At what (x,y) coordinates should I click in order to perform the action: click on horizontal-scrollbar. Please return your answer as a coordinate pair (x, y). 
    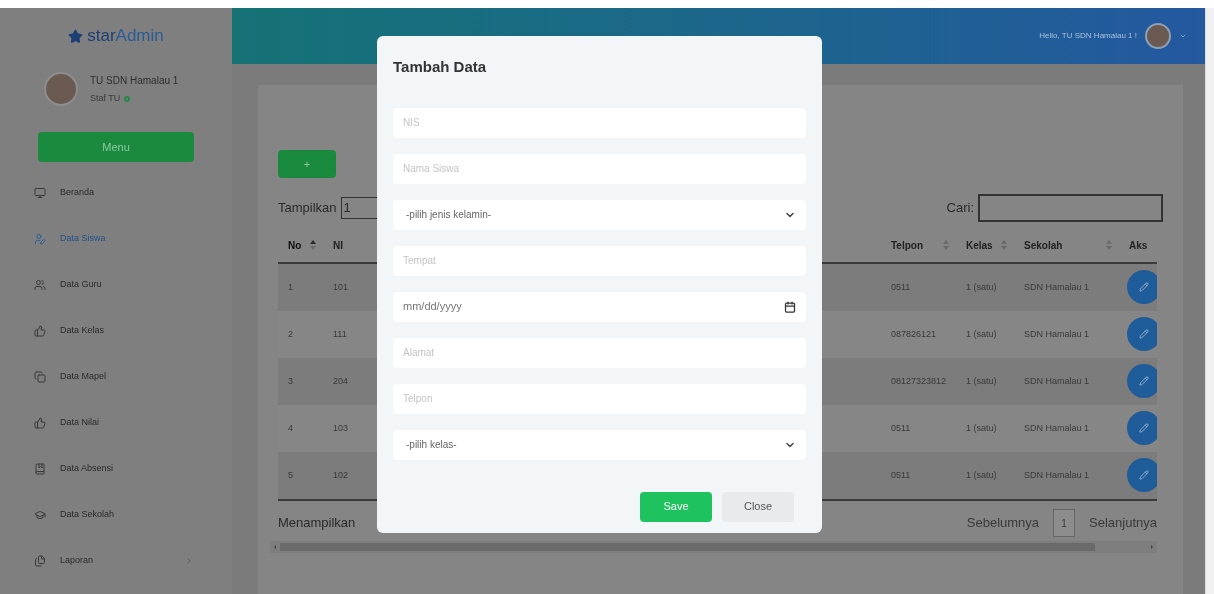
    Looking at the image, I should click on (713, 547).